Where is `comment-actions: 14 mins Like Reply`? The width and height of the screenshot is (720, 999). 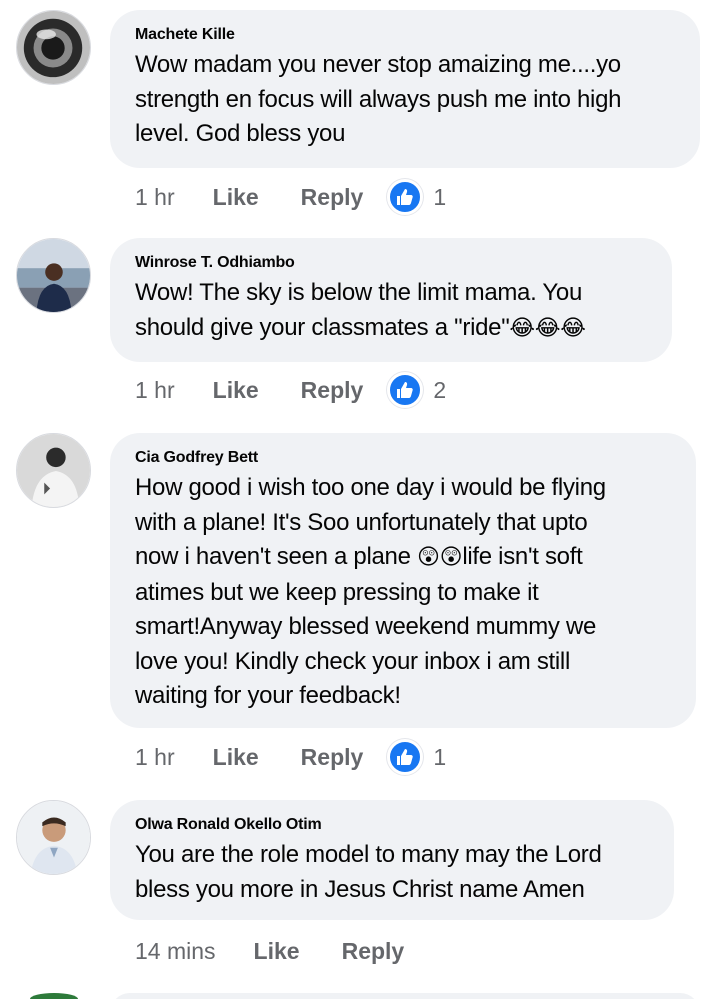 comment-actions: 14 mins Like Reply is located at coordinates (269, 951).